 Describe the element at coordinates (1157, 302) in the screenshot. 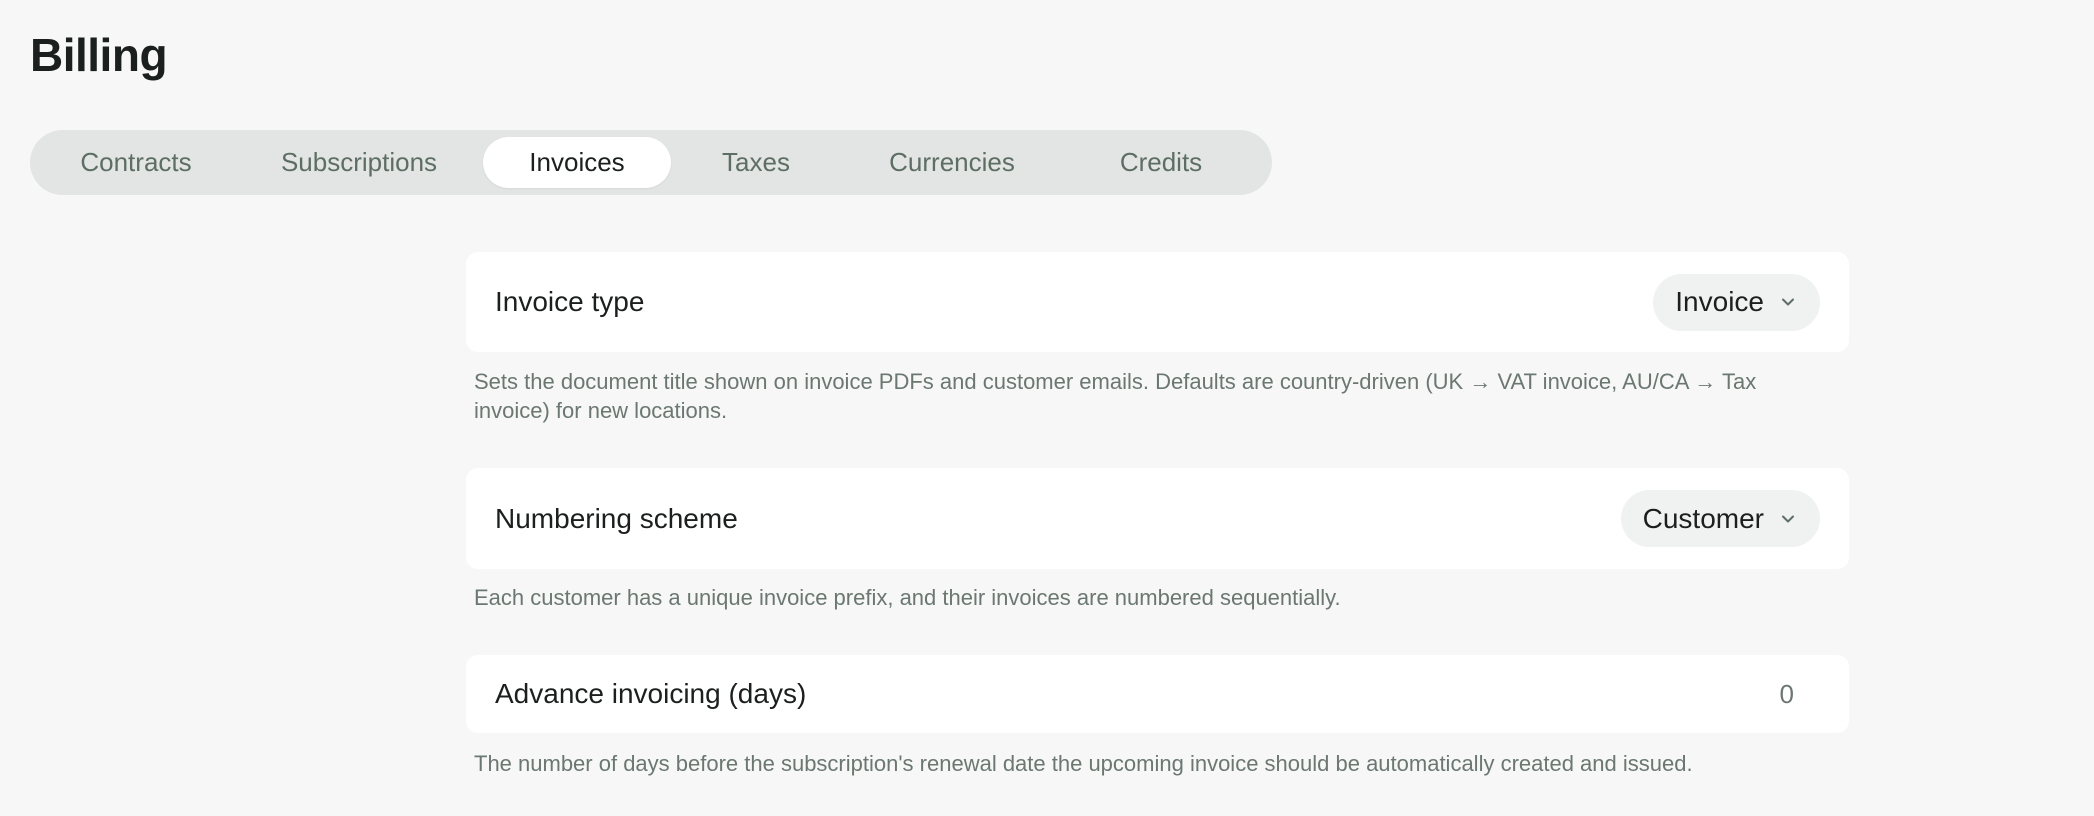

I see `invoice-type-card: Invoice type Invoice` at that location.